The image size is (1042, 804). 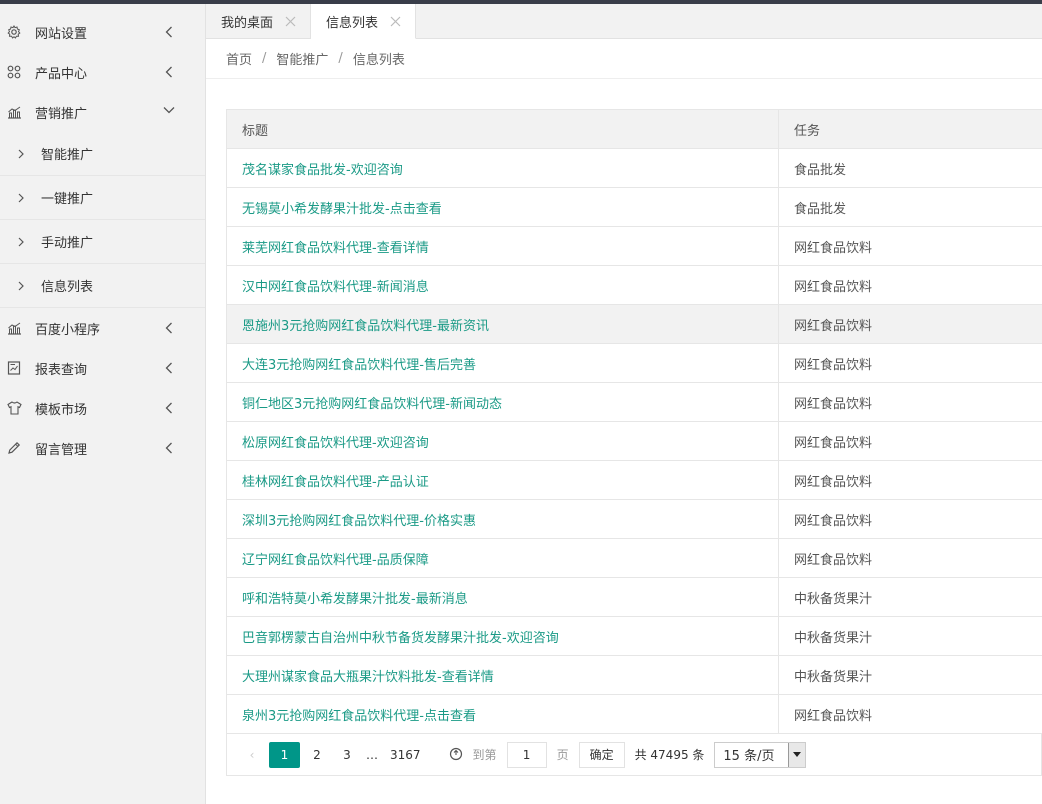 What do you see at coordinates (359, 521) in the screenshot?
I see `row-title-link: 深圳3元抢购网红食品饮料代理-价格实惠` at bounding box center [359, 521].